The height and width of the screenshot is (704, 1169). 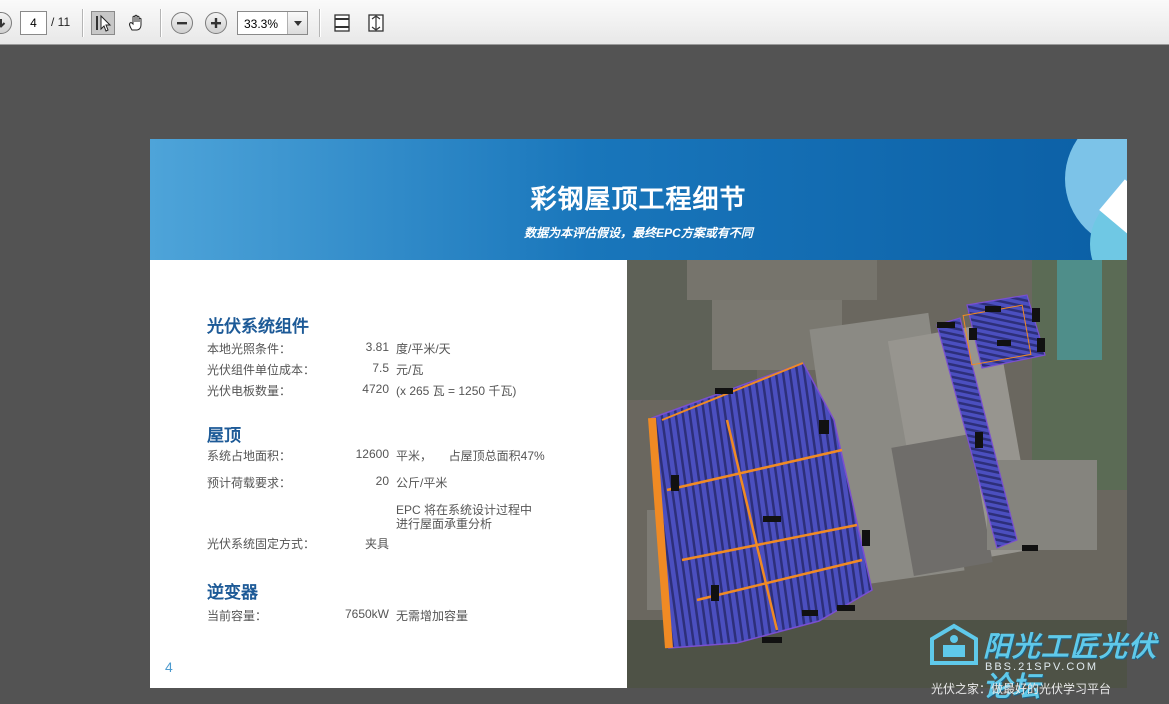 I want to click on row-unit: 公斤/平米, so click(x=422, y=483).